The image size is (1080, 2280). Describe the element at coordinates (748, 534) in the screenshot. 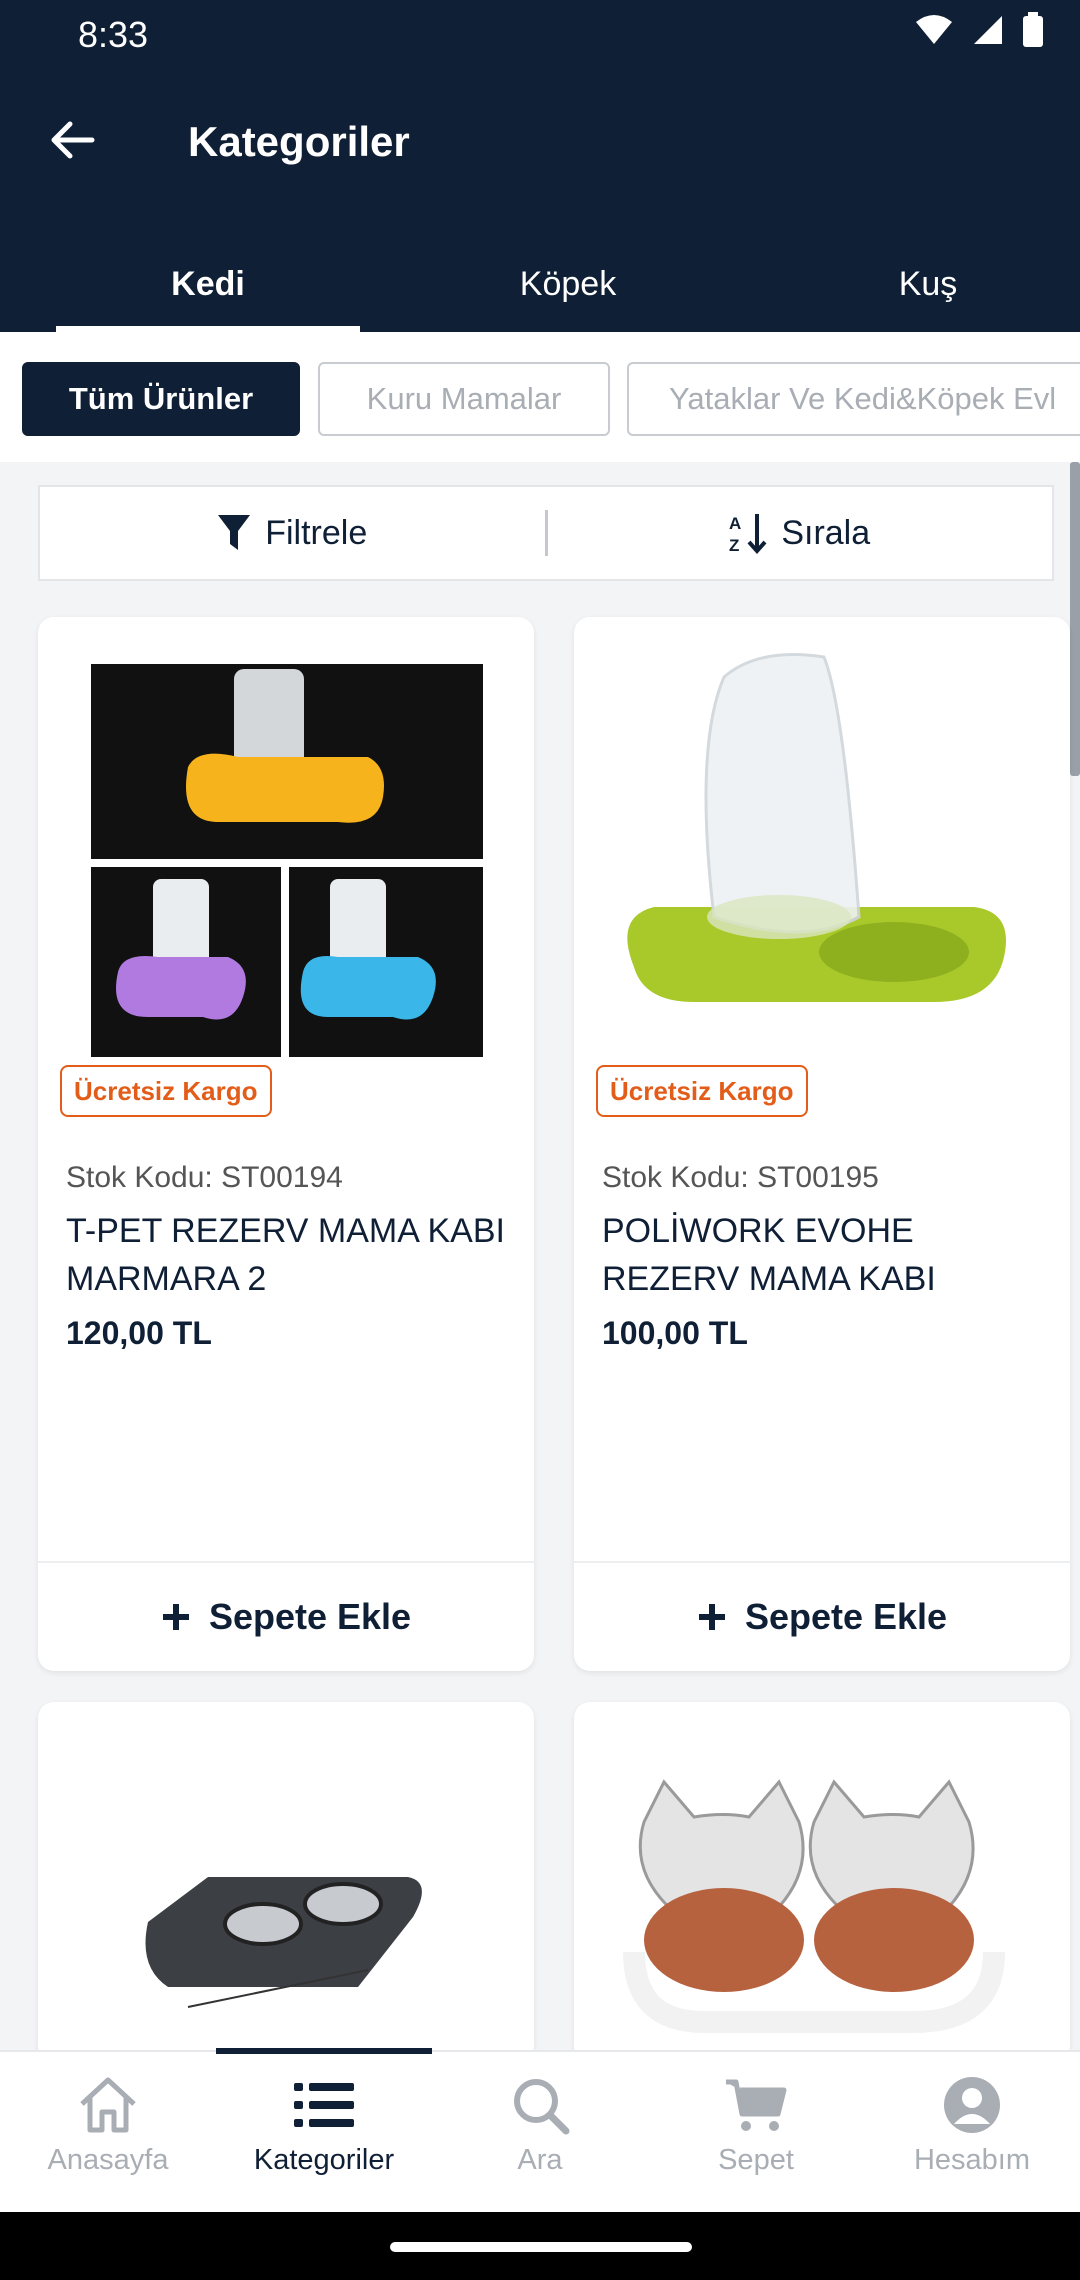

I see `sort-icon: A Z` at that location.